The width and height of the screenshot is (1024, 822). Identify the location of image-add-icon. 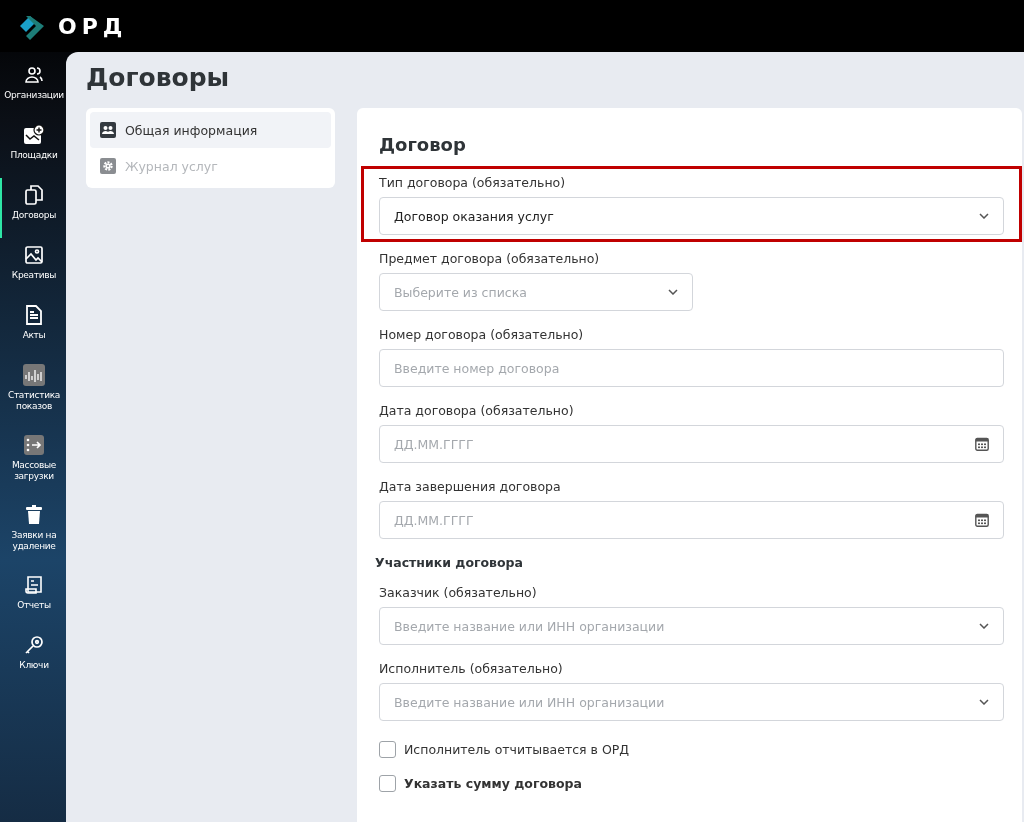
(34, 135).